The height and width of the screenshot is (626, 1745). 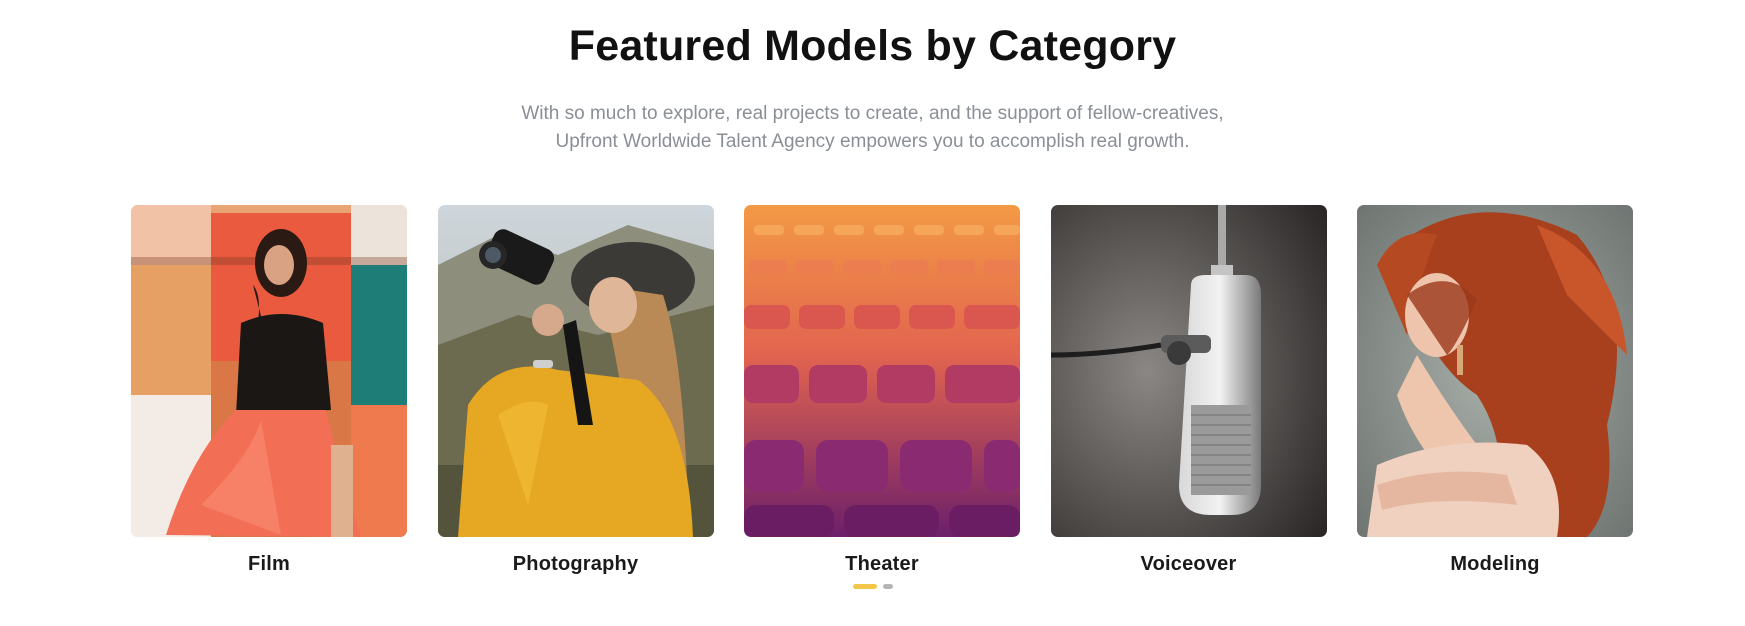 I want to click on category-card-film: Film, so click(x=269, y=390).